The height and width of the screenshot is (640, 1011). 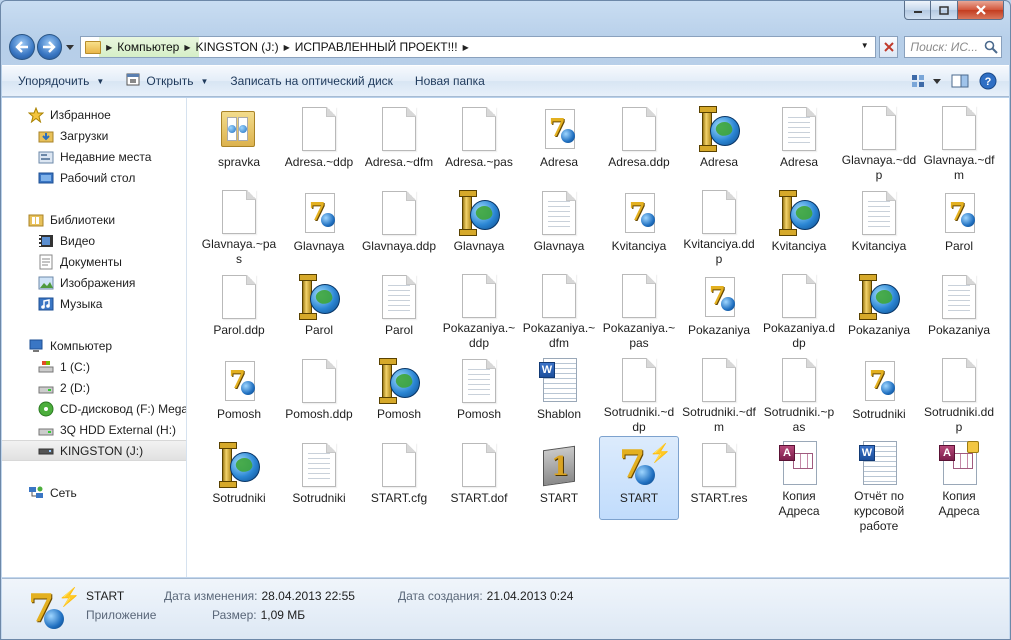 I want to click on blank-file-icon, so click(x=239, y=297).